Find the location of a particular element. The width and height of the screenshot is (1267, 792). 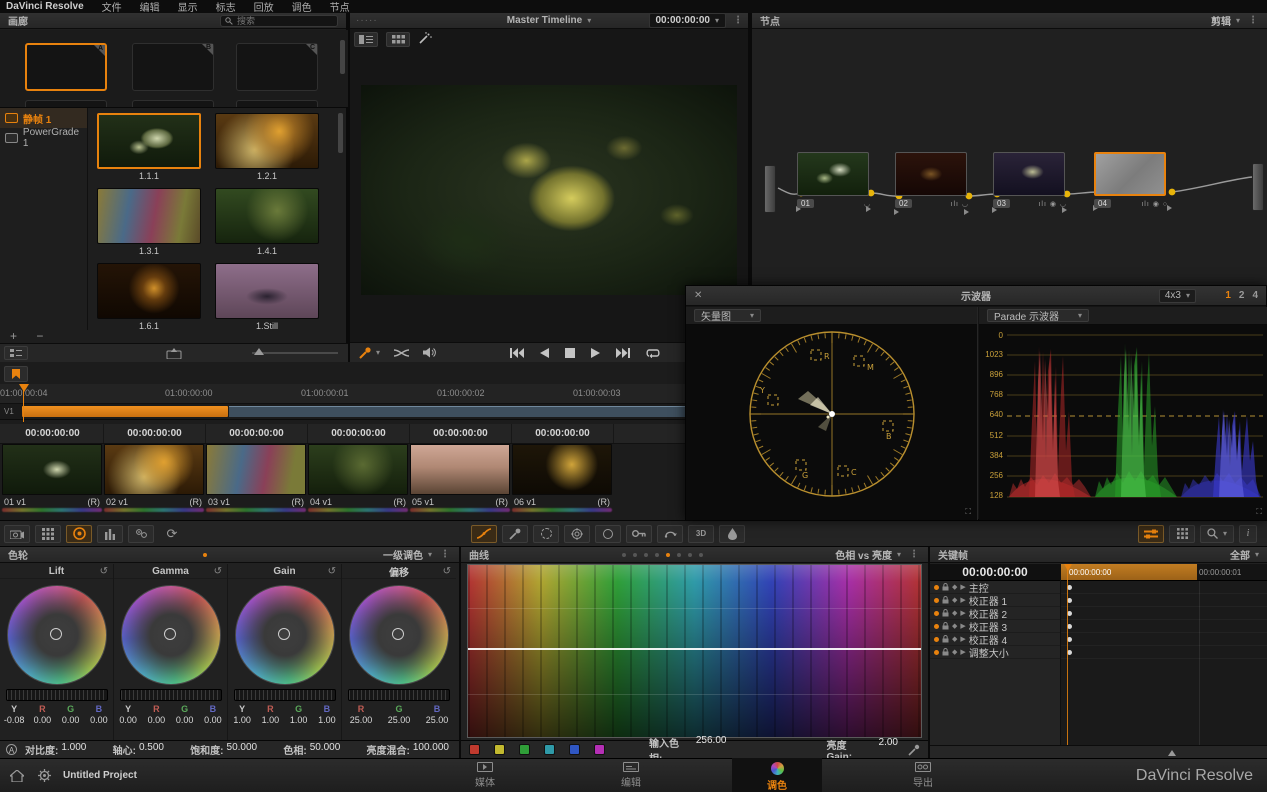

grid-view-icon is located at coordinates (1182, 533).